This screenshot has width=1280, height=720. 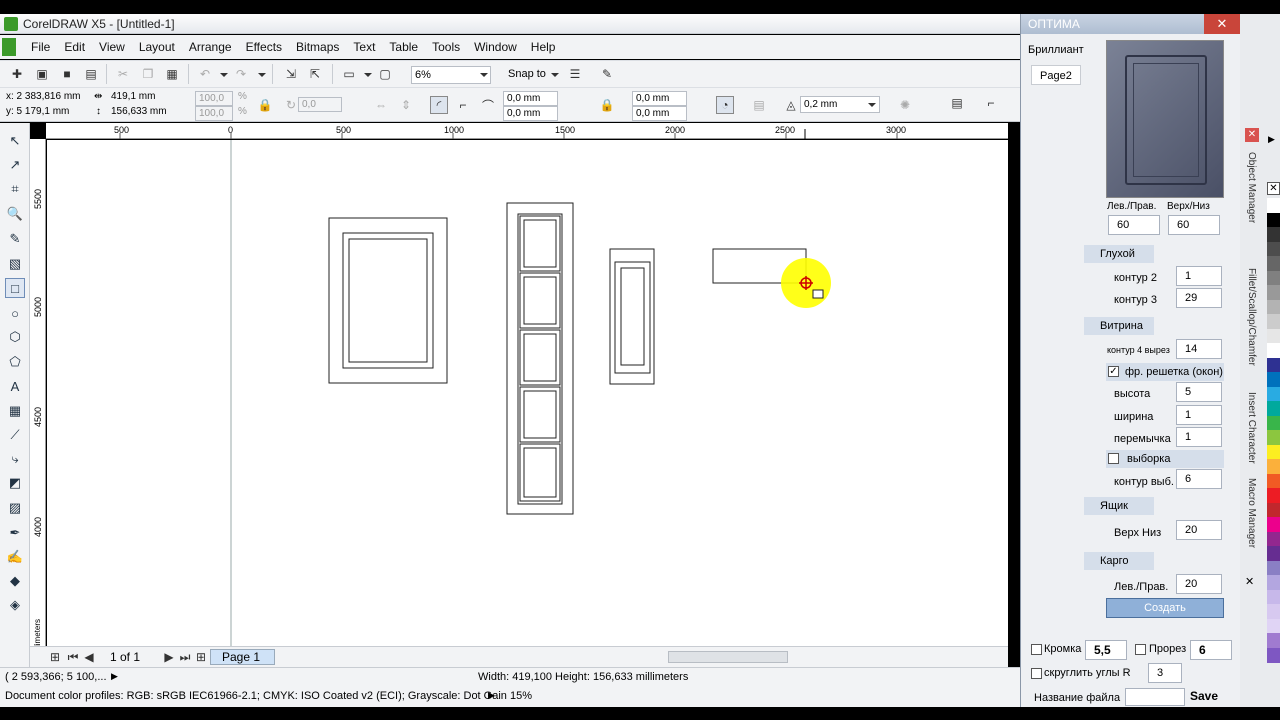 What do you see at coordinates (607, 105) in the screenshot?
I see `lock-corners-icon: 🔒` at bounding box center [607, 105].